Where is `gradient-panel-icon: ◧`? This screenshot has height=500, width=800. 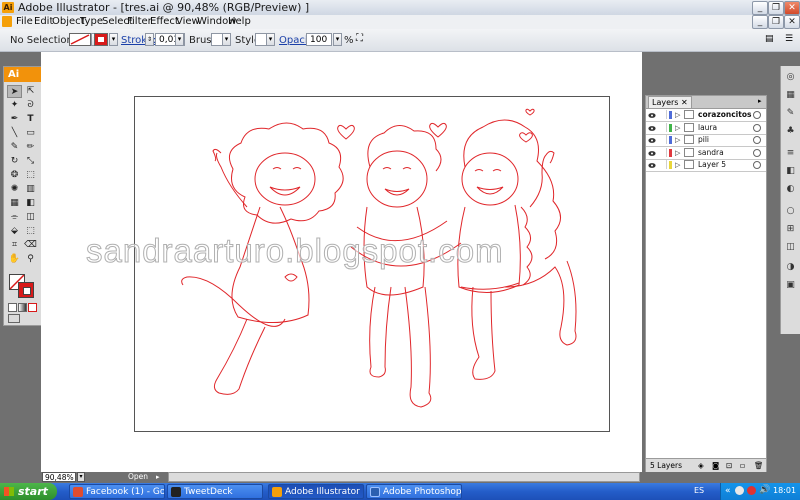
gradient-panel-icon: ◧ is located at coordinates (790, 171).